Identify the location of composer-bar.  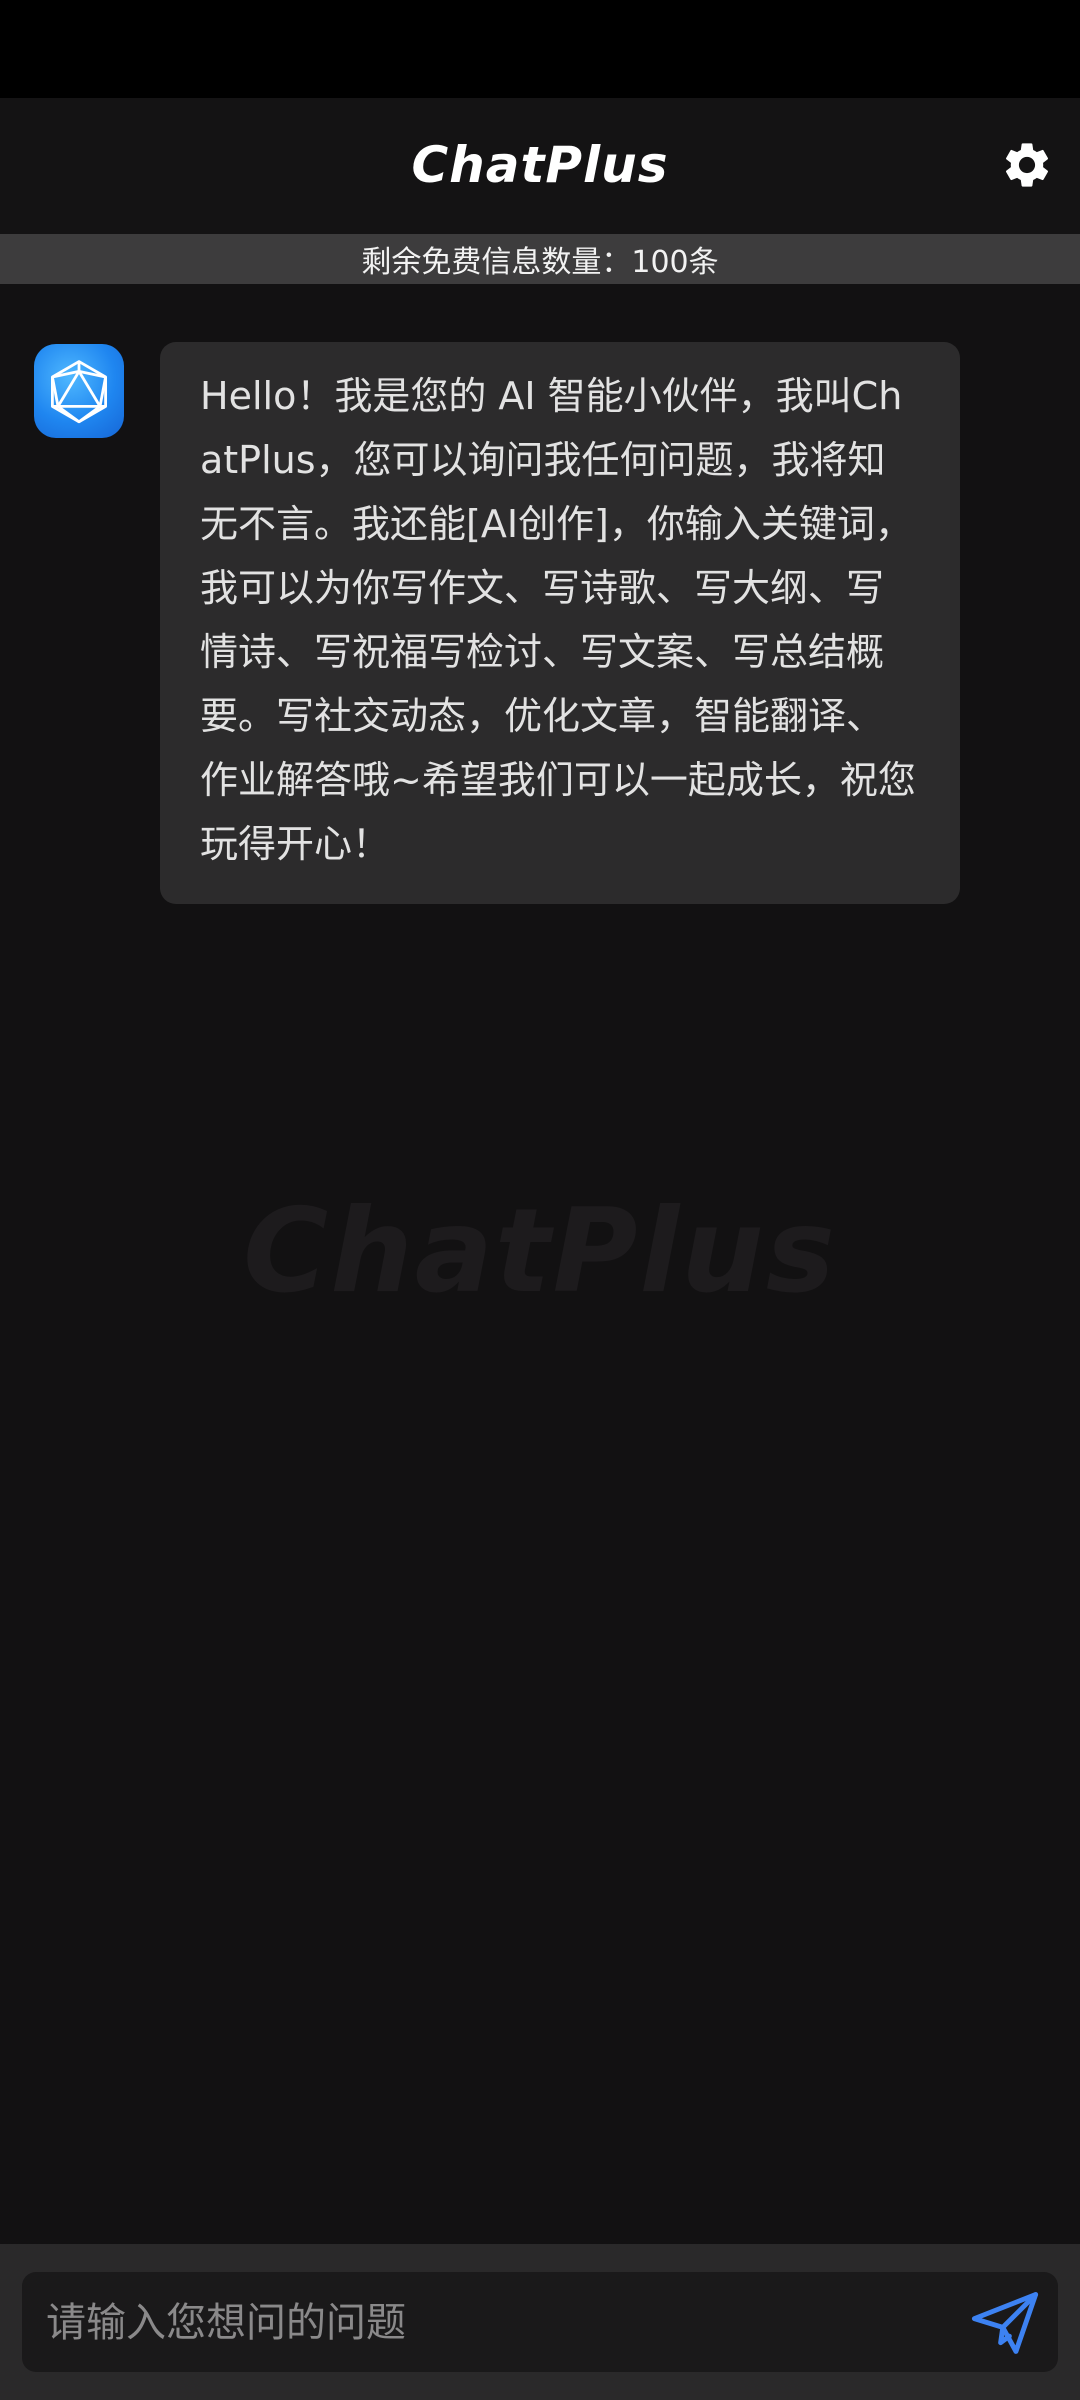
(540, 2322).